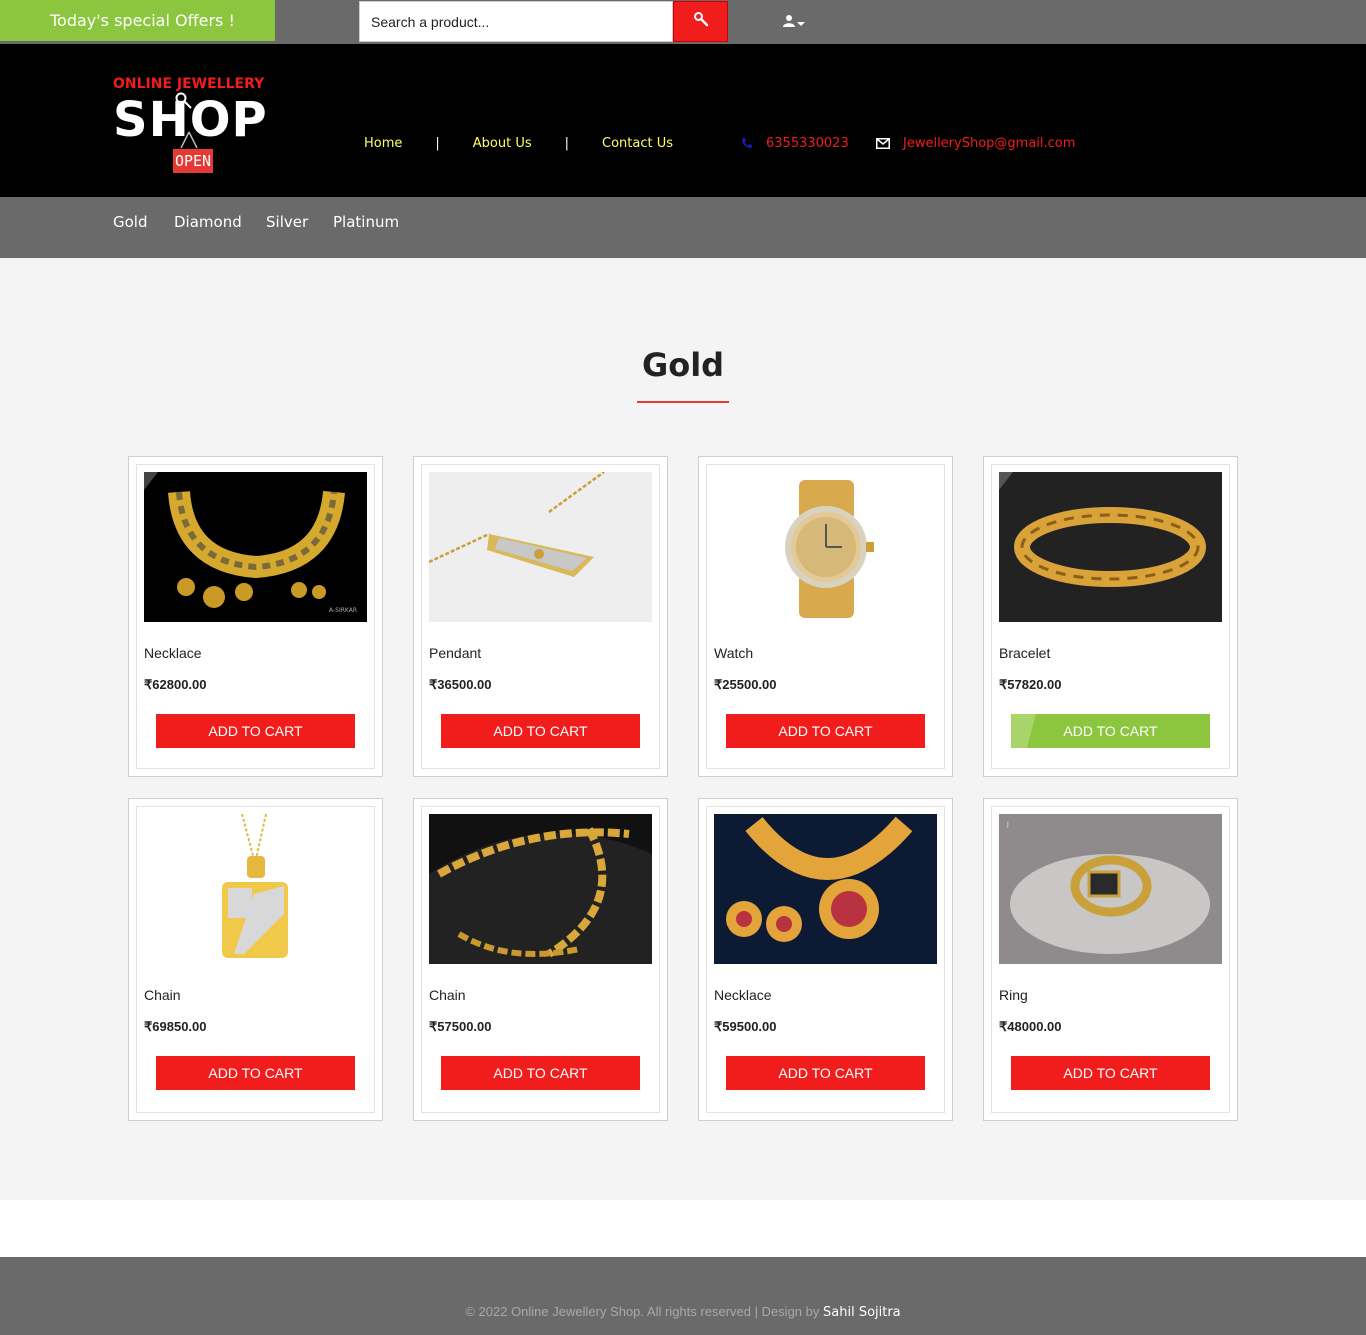 This screenshot has height=1335, width=1366. I want to click on search-input, so click(516, 21).